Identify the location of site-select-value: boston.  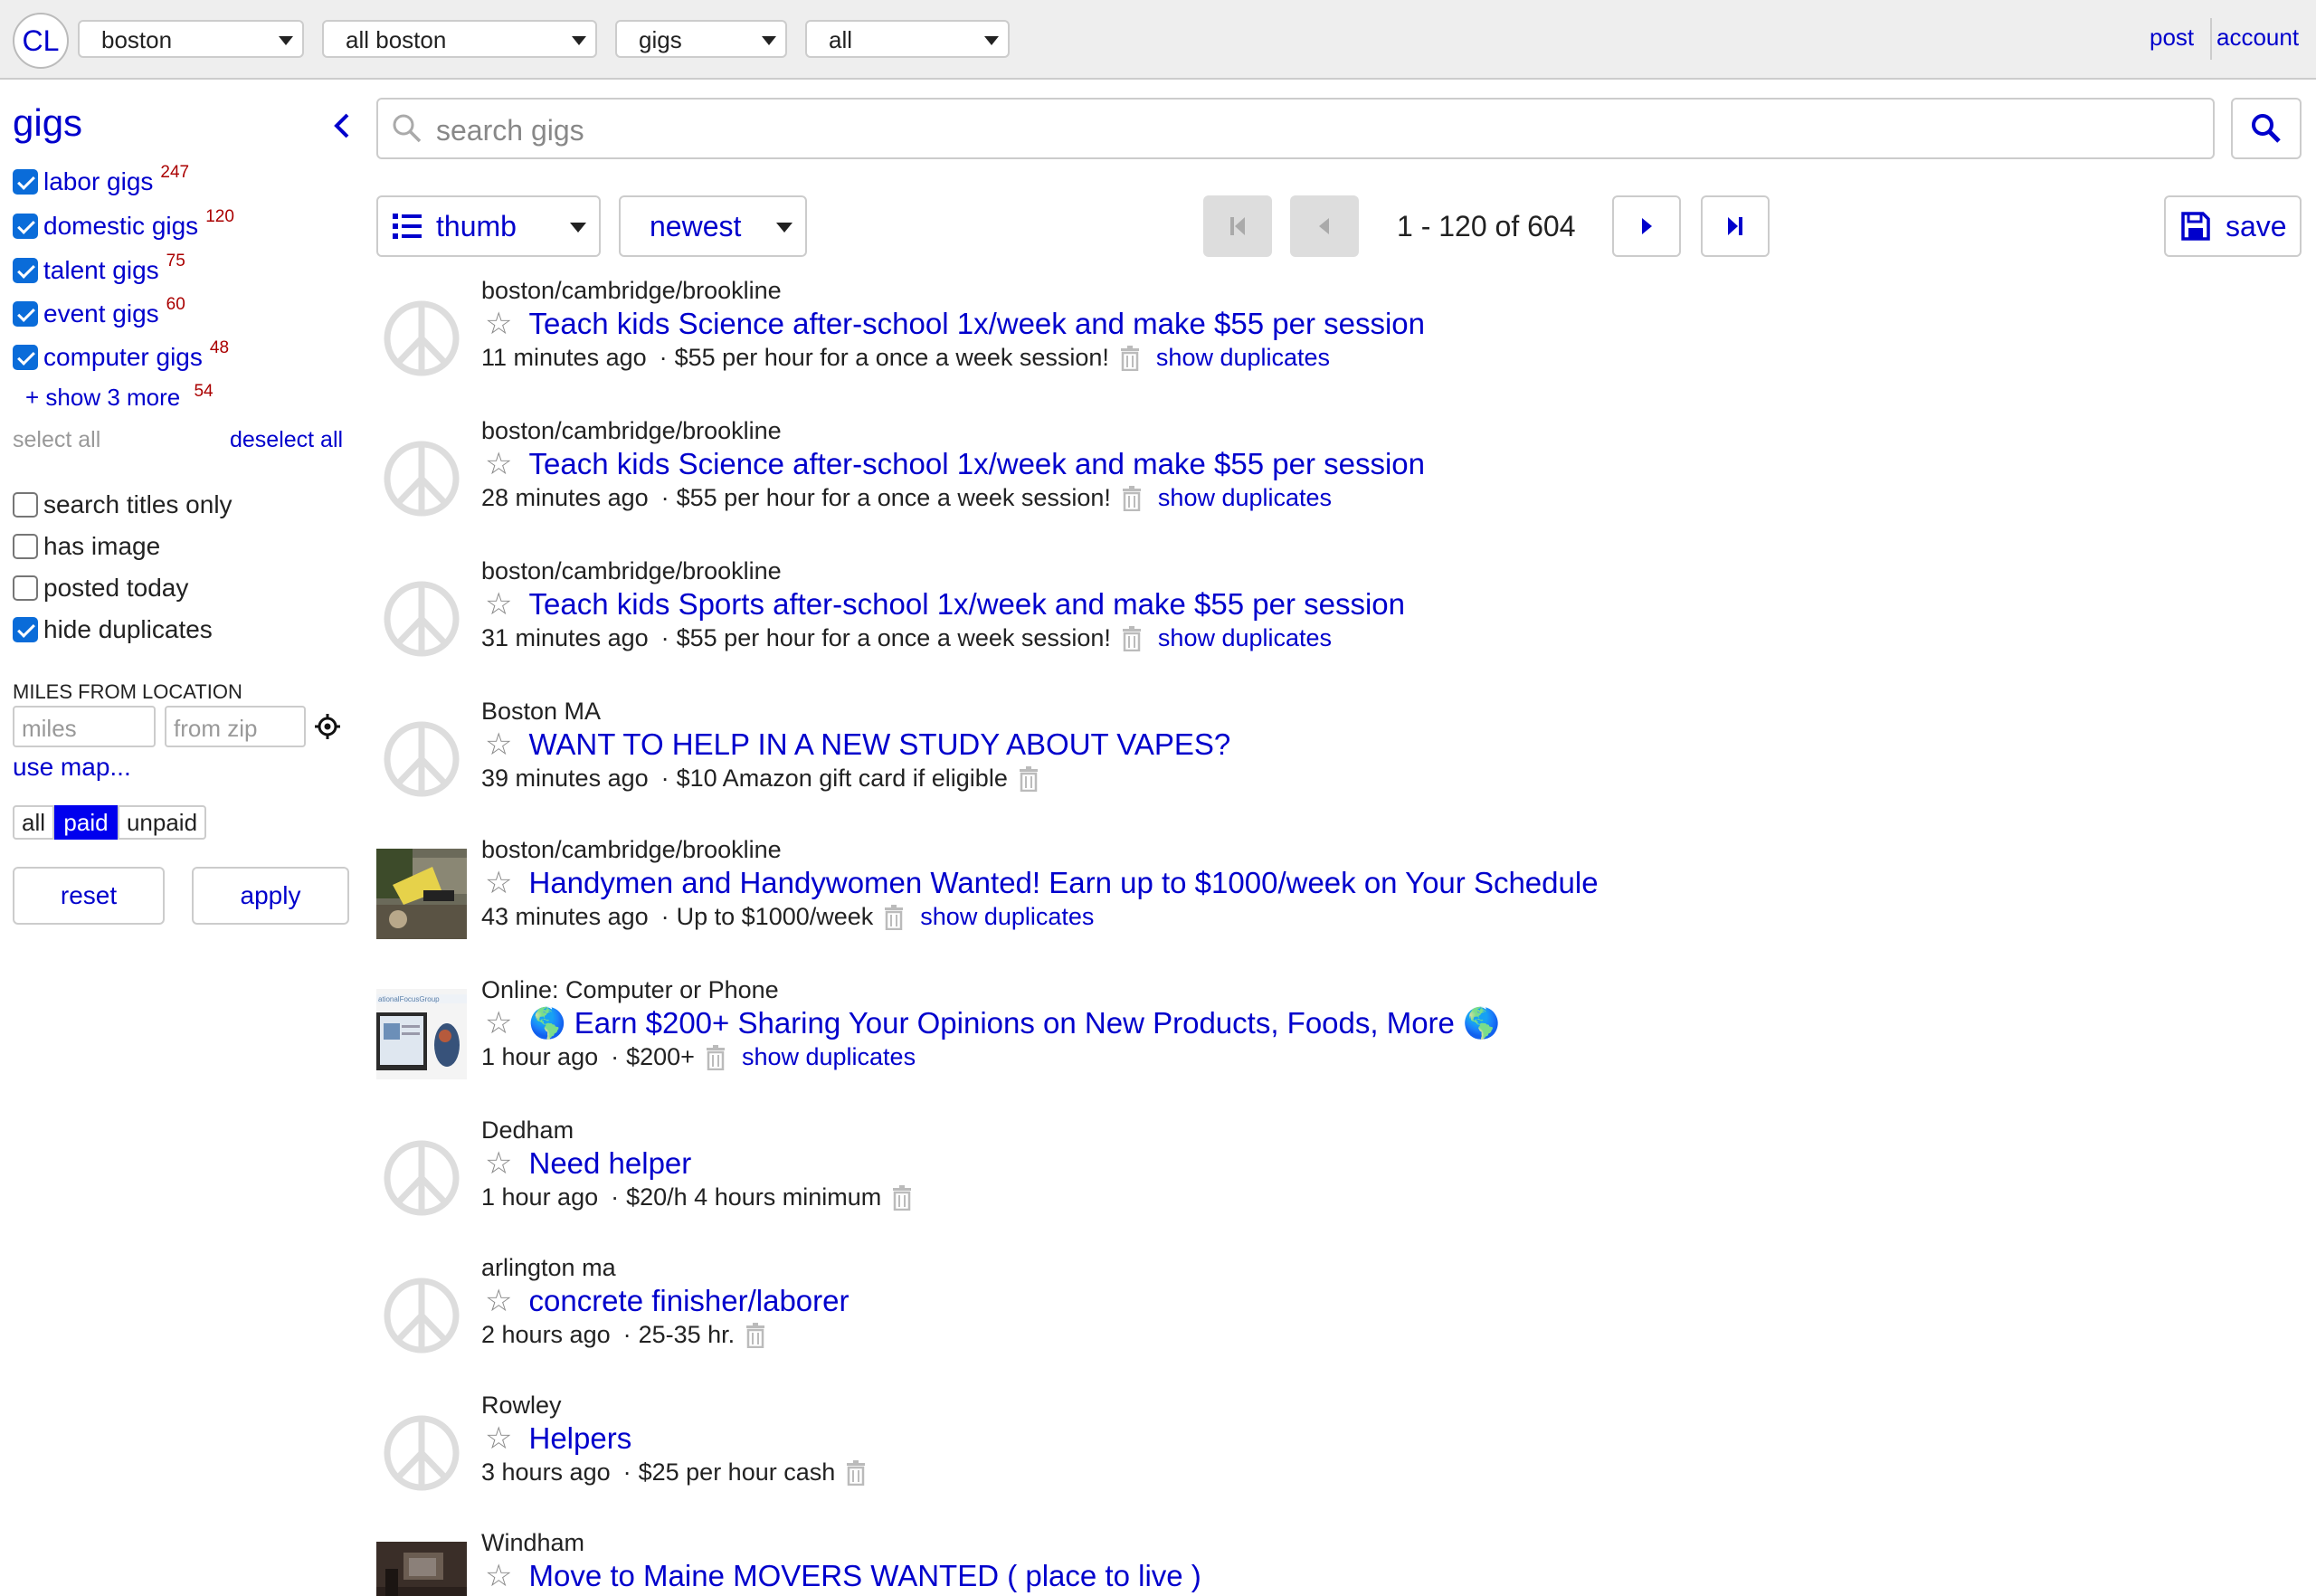
(137, 40).